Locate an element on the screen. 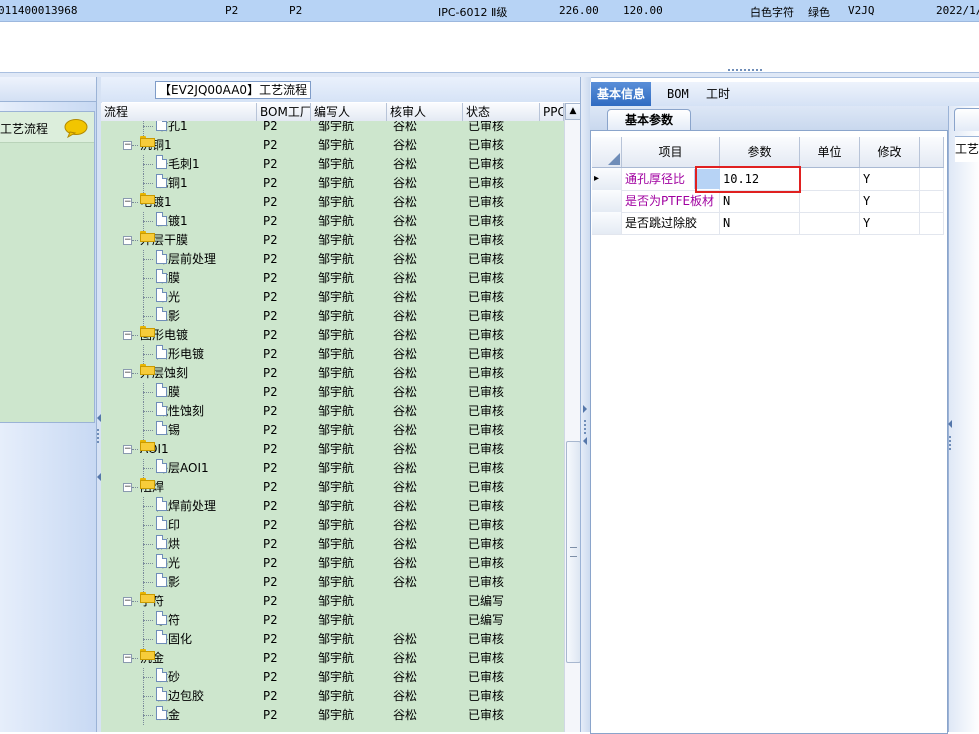  param-row: 是否跳过除胶 N Y is located at coordinates (768, 223).